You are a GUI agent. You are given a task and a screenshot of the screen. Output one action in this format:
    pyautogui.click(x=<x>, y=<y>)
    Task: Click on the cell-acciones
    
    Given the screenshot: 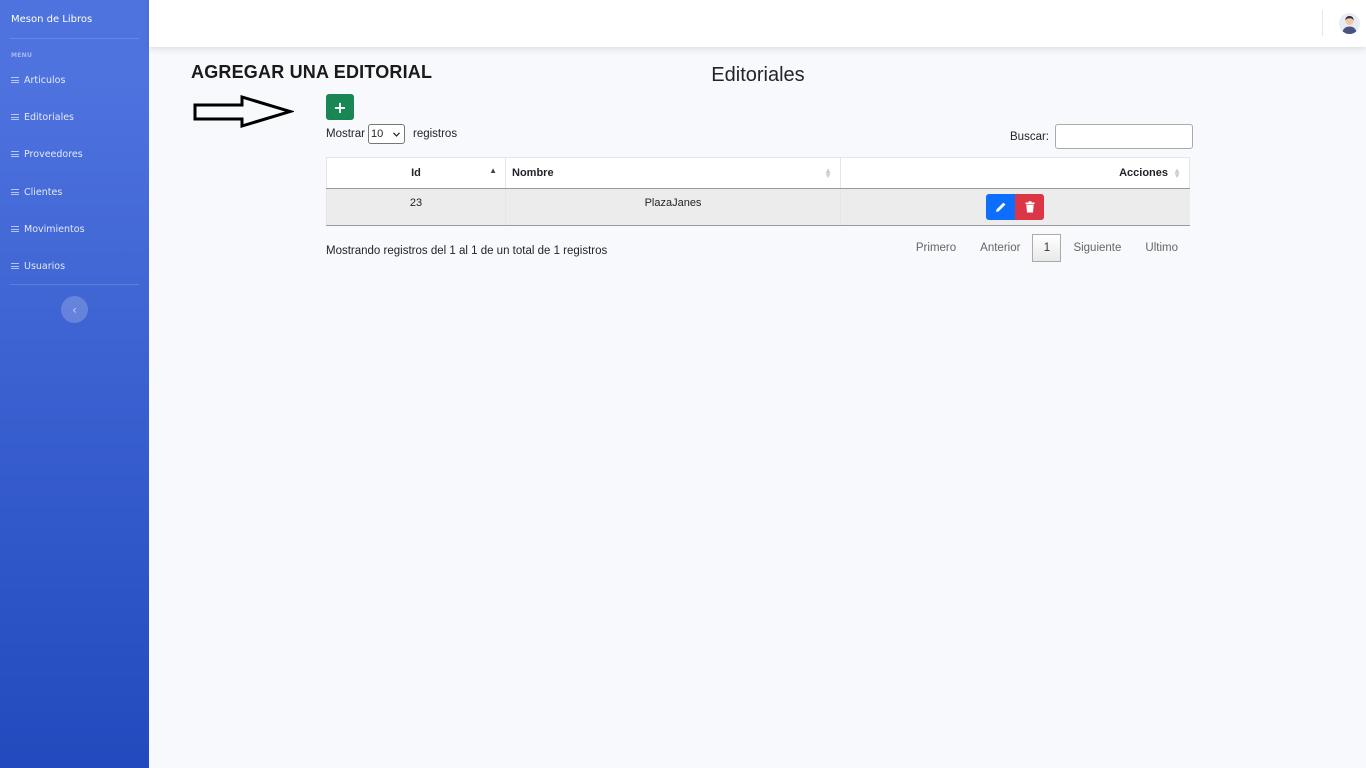 What is the action you would take?
    pyautogui.click(x=1015, y=207)
    